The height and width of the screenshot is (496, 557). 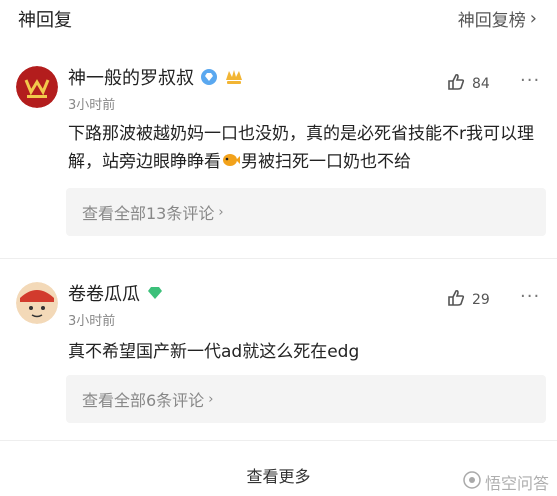 What do you see at coordinates (155, 293) in the screenshot?
I see `green-diamond-icon` at bounding box center [155, 293].